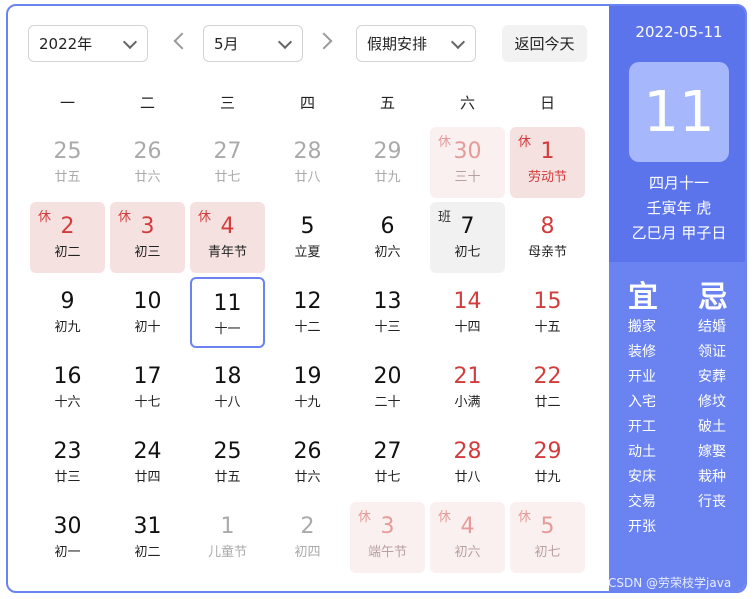 Image resolution: width=754 pixels, height=599 pixels. What do you see at coordinates (642, 377) in the screenshot?
I see `yi-item: 开业` at bounding box center [642, 377].